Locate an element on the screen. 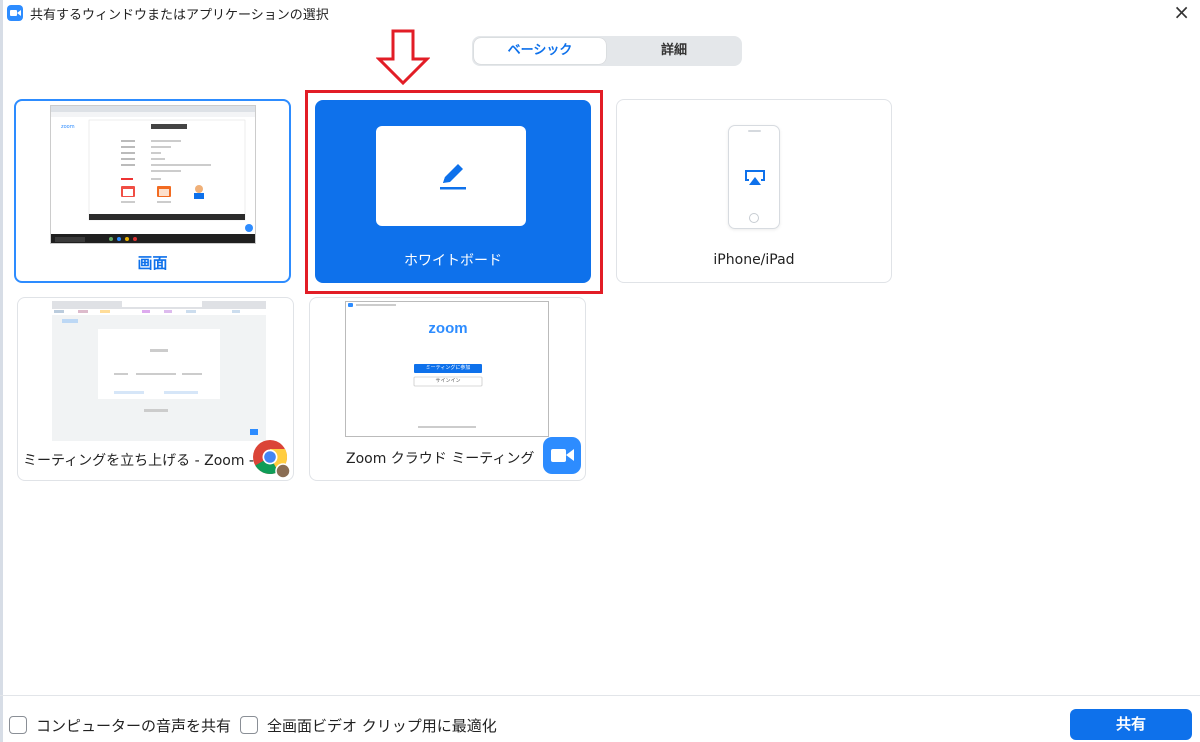 This screenshot has height=742, width=1200. share-audio-checkbox-box is located at coordinates (18, 725).